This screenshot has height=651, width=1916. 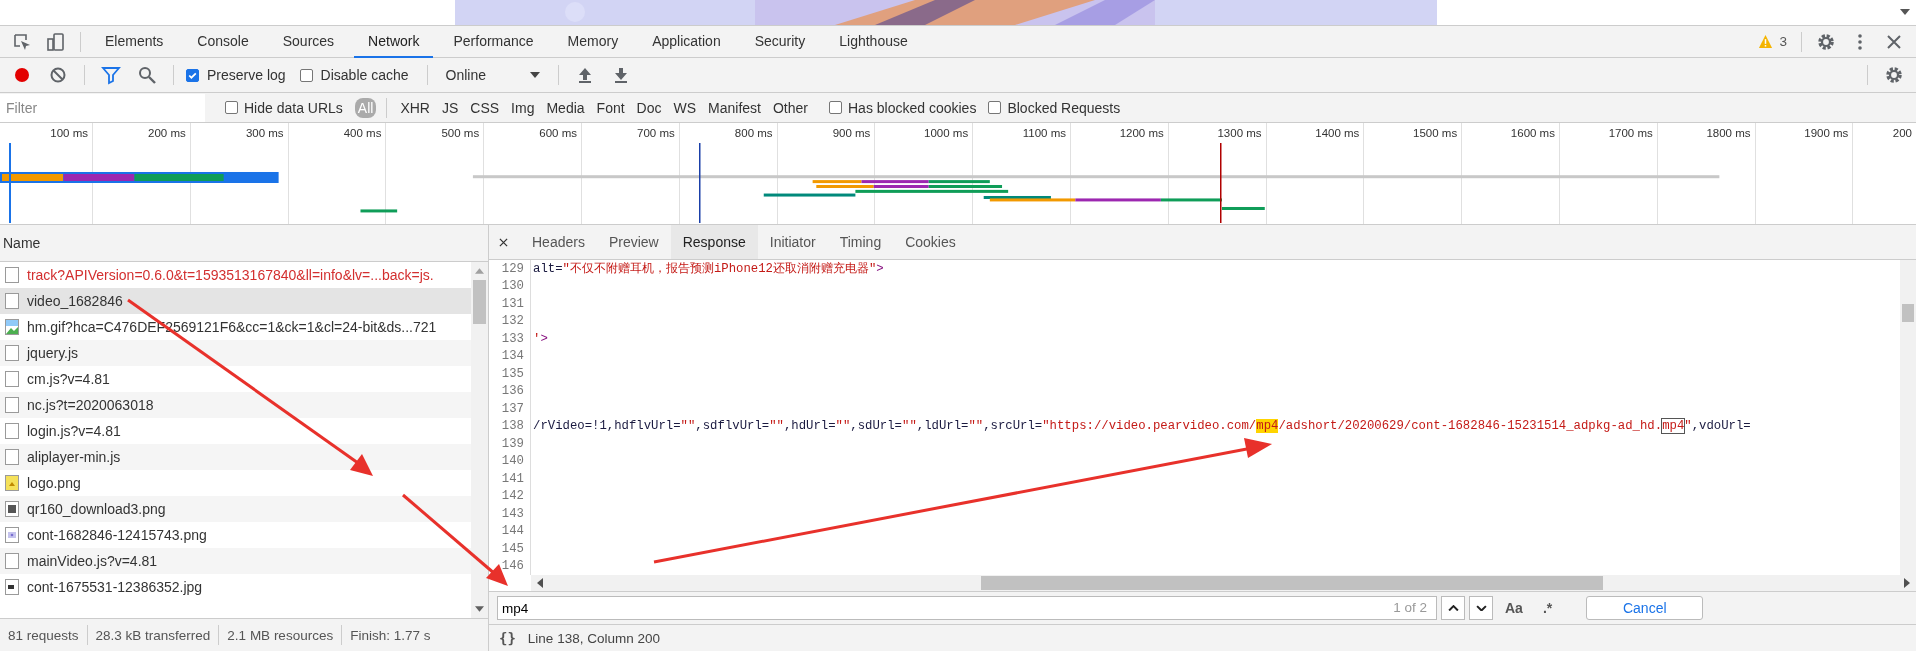 What do you see at coordinates (790, 107) in the screenshot?
I see `type-filter: Other` at bounding box center [790, 107].